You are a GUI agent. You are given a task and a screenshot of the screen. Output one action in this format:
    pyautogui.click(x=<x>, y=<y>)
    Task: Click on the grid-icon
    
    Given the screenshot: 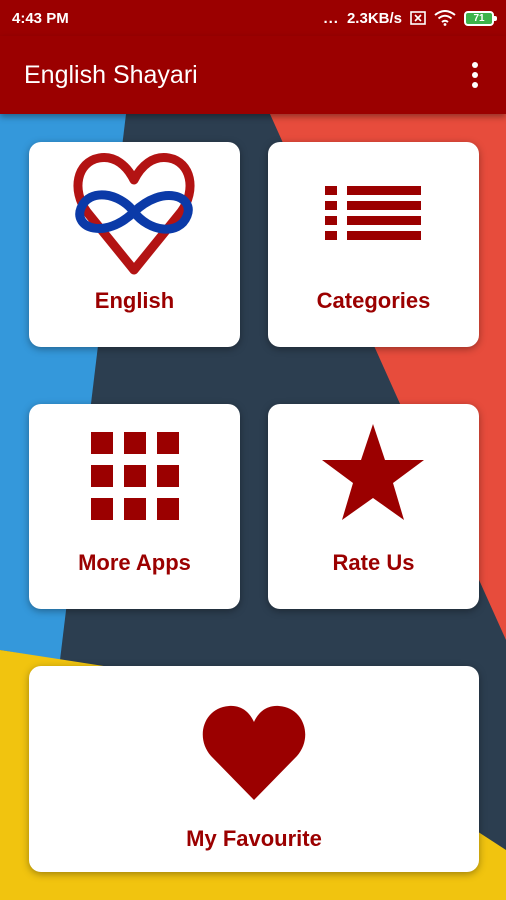 What is the action you would take?
    pyautogui.click(x=135, y=476)
    